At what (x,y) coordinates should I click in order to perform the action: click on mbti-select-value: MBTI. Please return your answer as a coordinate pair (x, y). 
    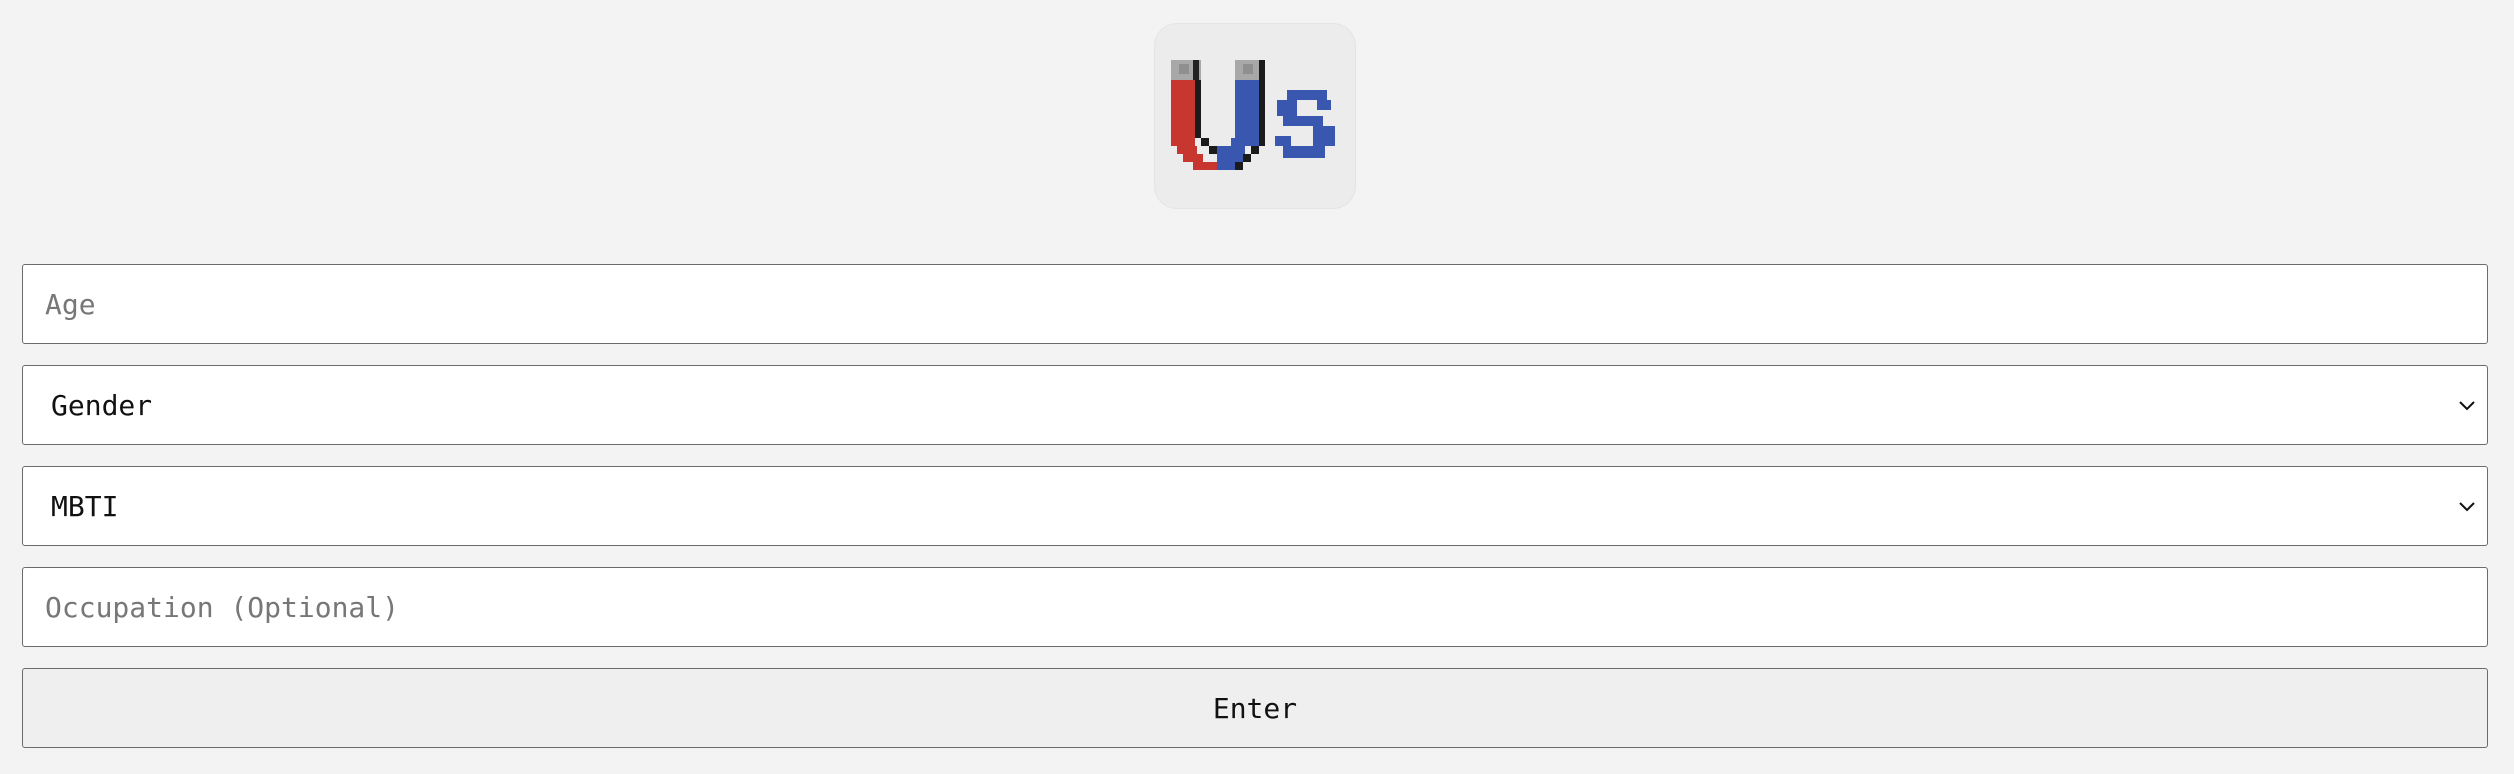
    Looking at the image, I should click on (85, 506).